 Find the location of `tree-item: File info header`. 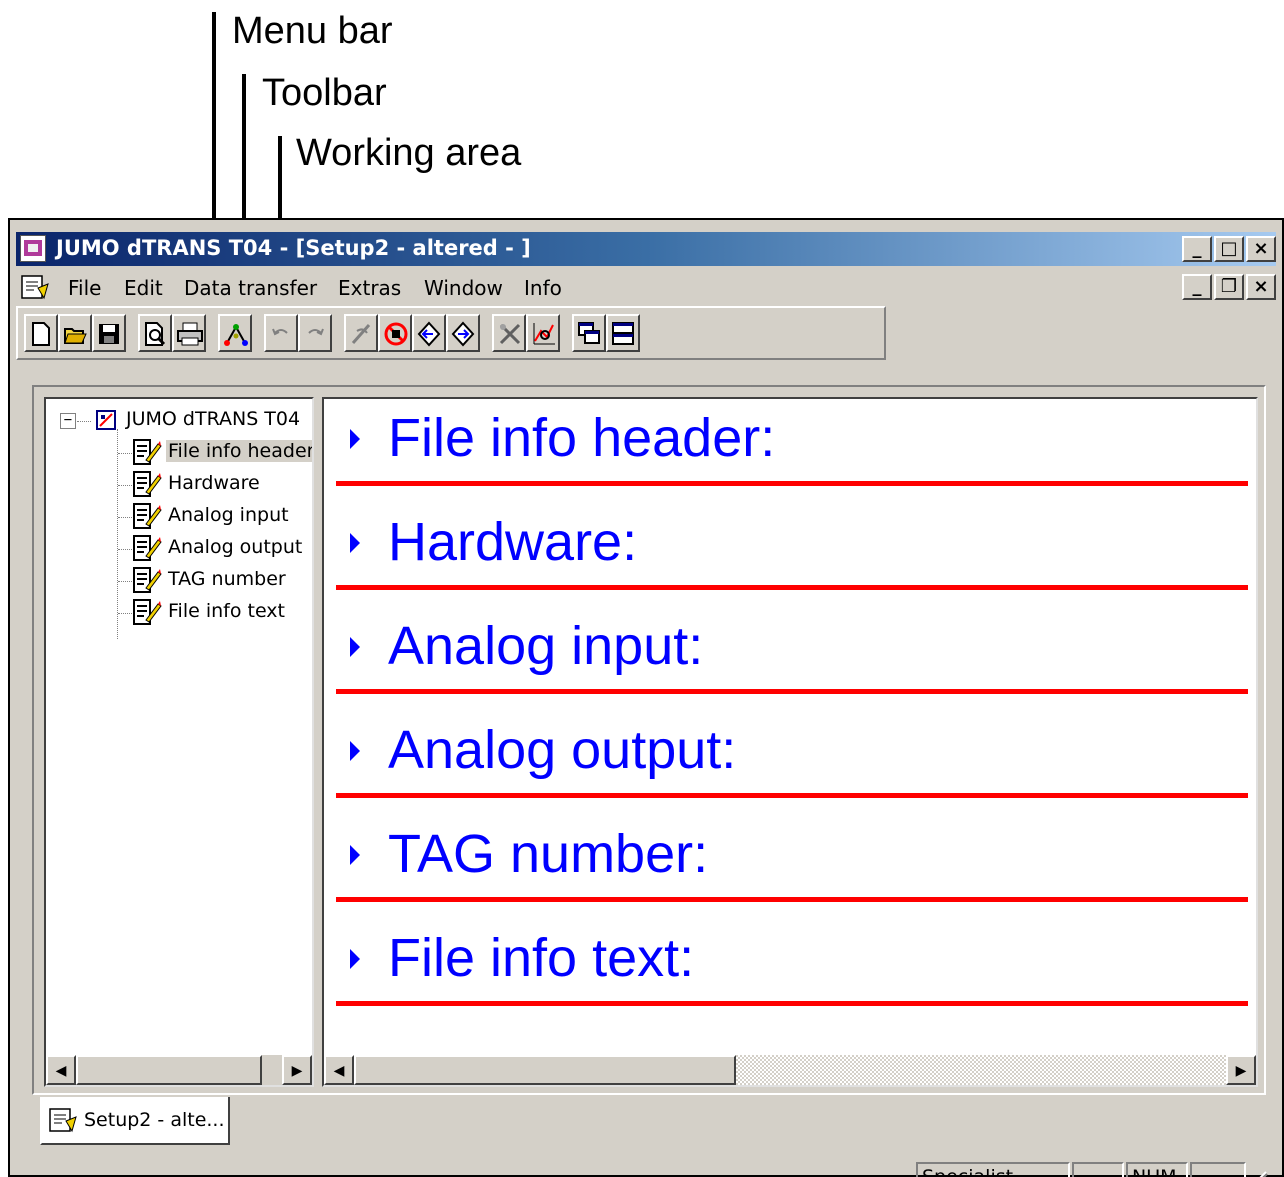

tree-item: File info header is located at coordinates (179, 452).